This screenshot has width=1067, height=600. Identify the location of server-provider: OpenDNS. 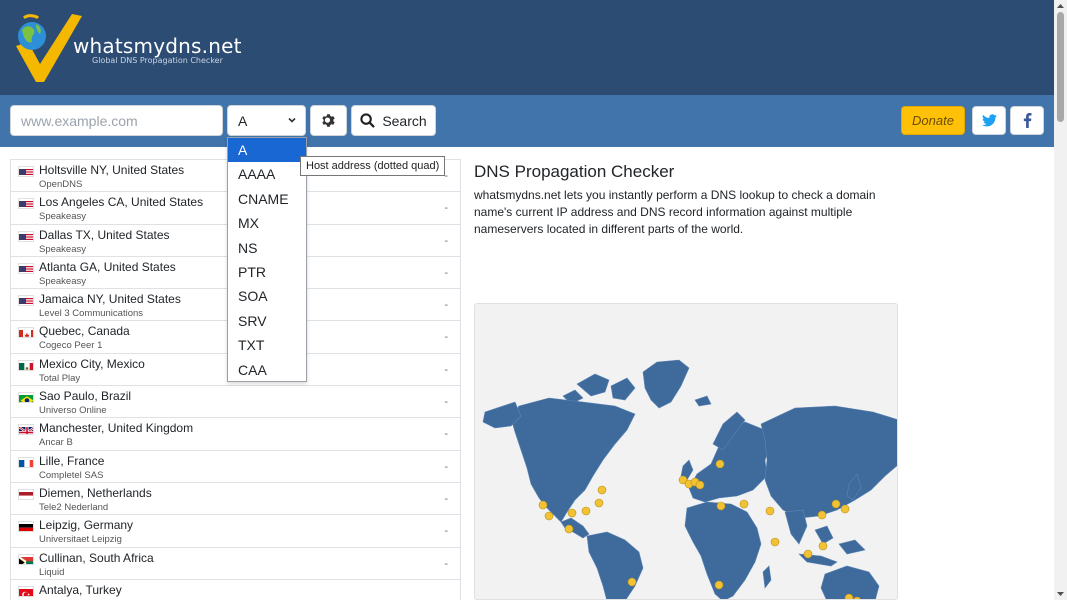
(61, 184).